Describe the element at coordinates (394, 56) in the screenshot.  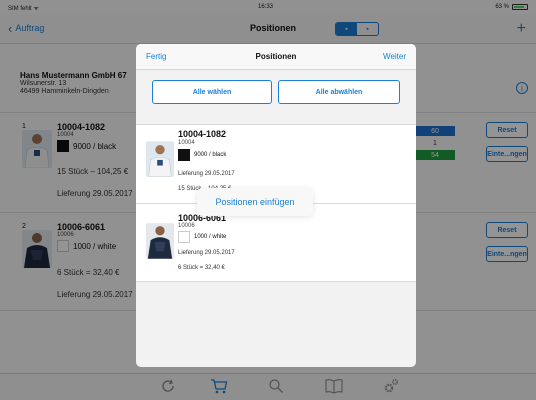
I see `next-button: Weiter` at that location.